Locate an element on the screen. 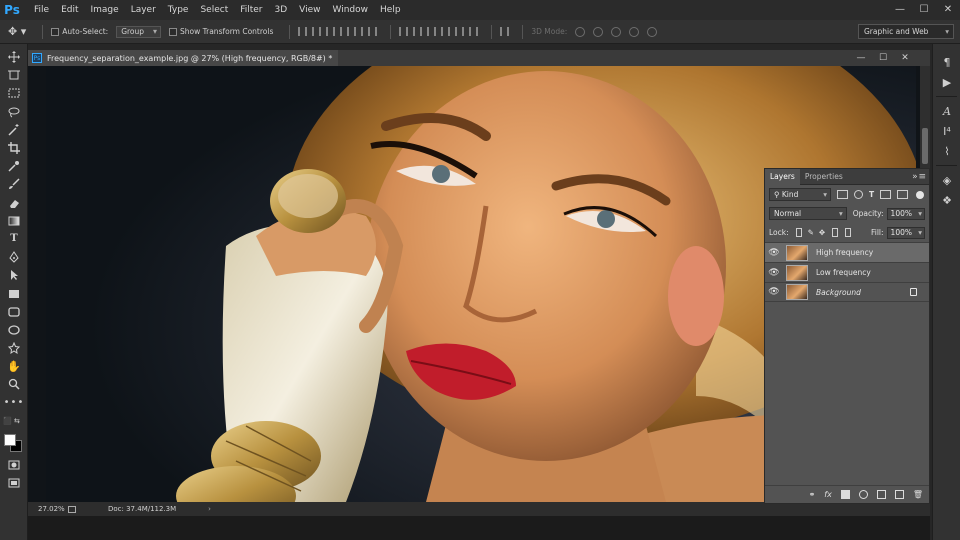  gradient-icon is located at coordinates (14, 221).